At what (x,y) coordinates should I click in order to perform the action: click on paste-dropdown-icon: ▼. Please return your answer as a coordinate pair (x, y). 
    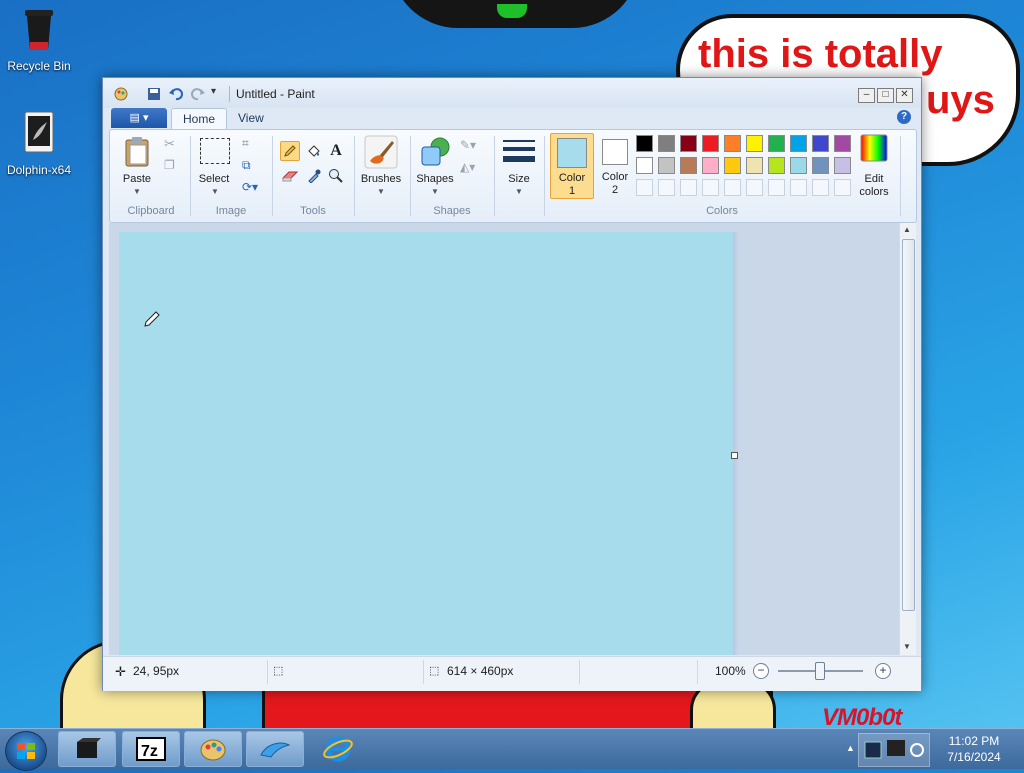
    Looking at the image, I should click on (137, 191).